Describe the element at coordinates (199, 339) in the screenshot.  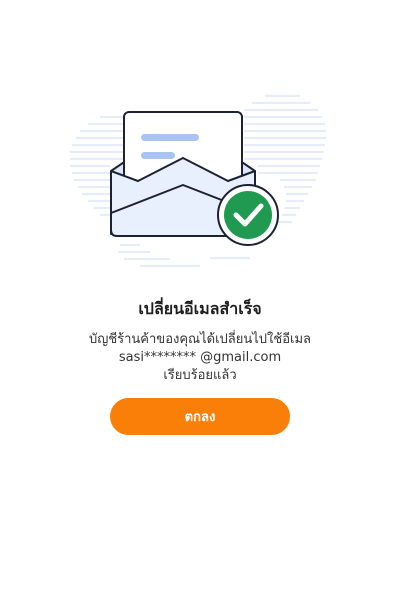
I see `message-line: บัญชีร้านค้าของคุณได้เปลี่ยนไปใช้อีเมล` at that location.